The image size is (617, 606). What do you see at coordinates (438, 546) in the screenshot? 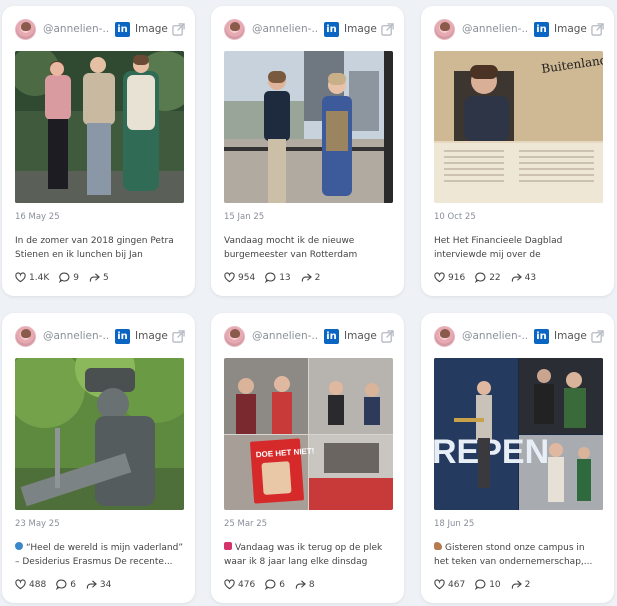
I see `muscle-icon` at bounding box center [438, 546].